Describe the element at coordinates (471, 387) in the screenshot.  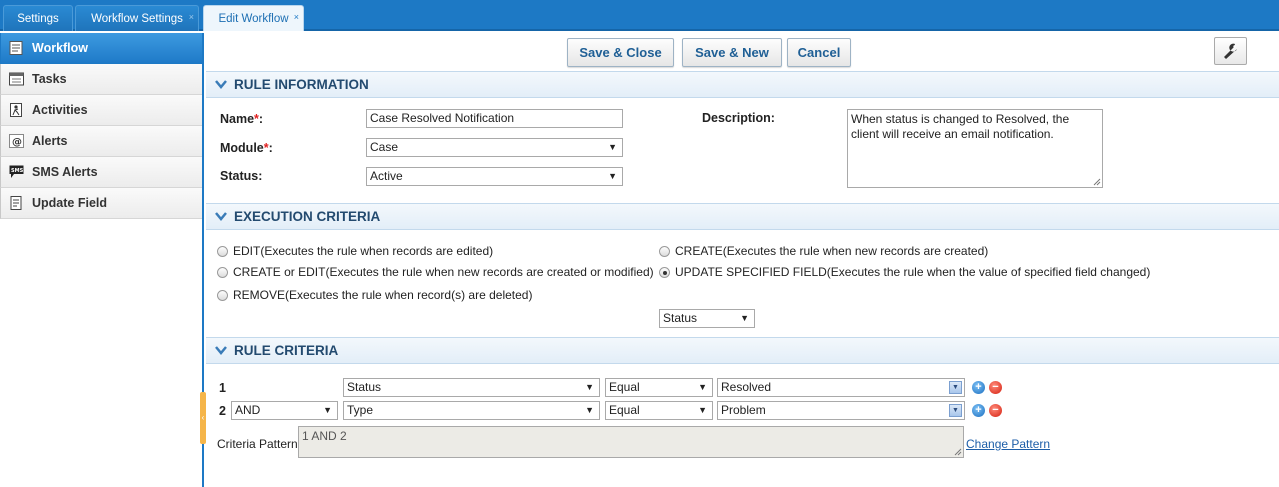
I see `criteria-field-select: Status ▼` at that location.